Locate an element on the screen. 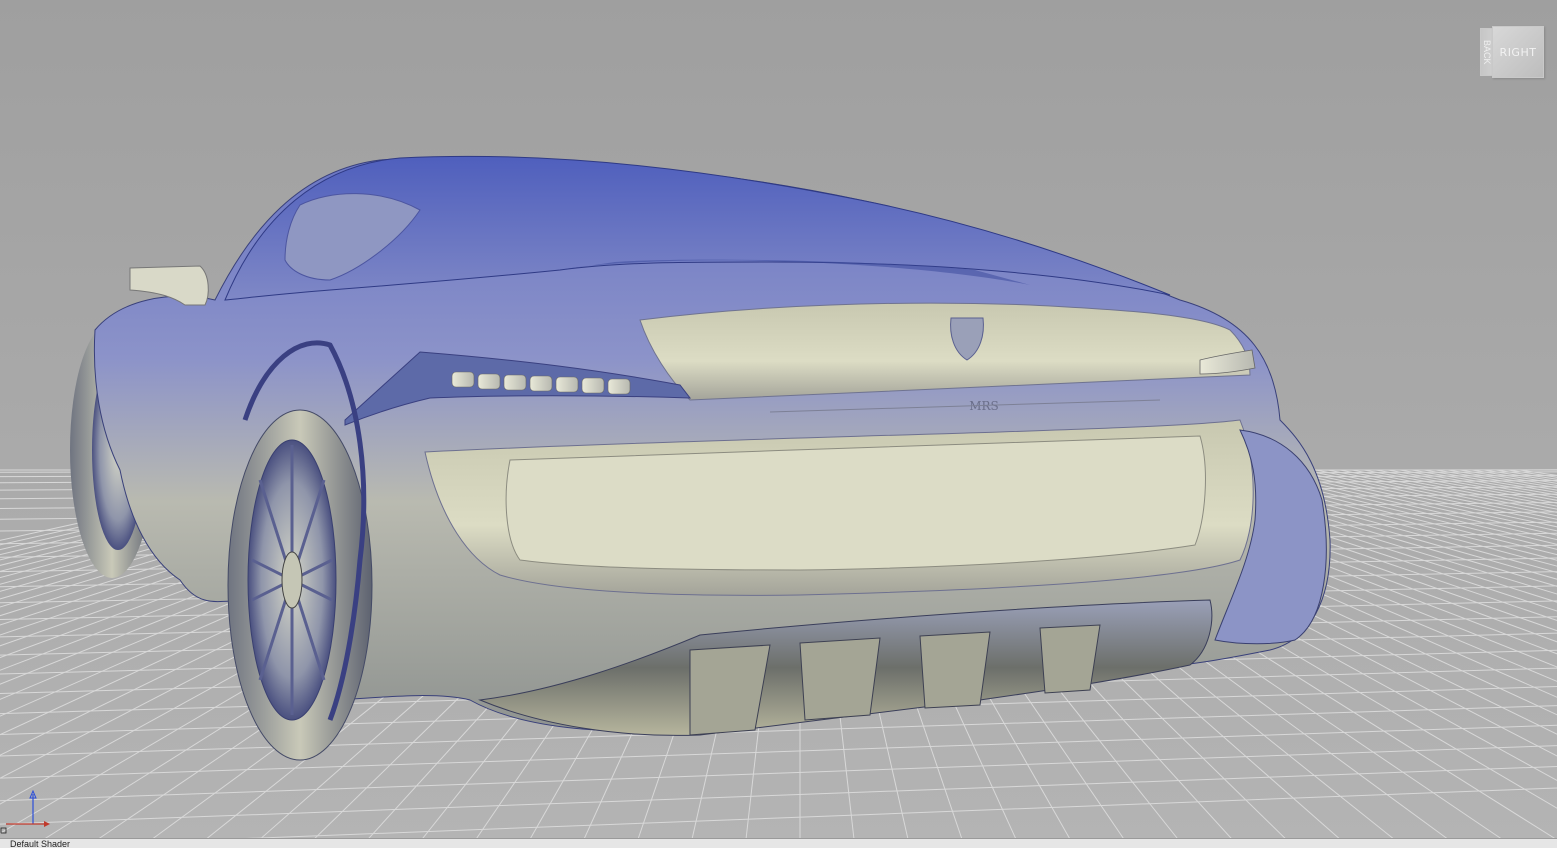 The width and height of the screenshot is (1557, 848). status-bar-text: Default Shader is located at coordinates (40, 843).